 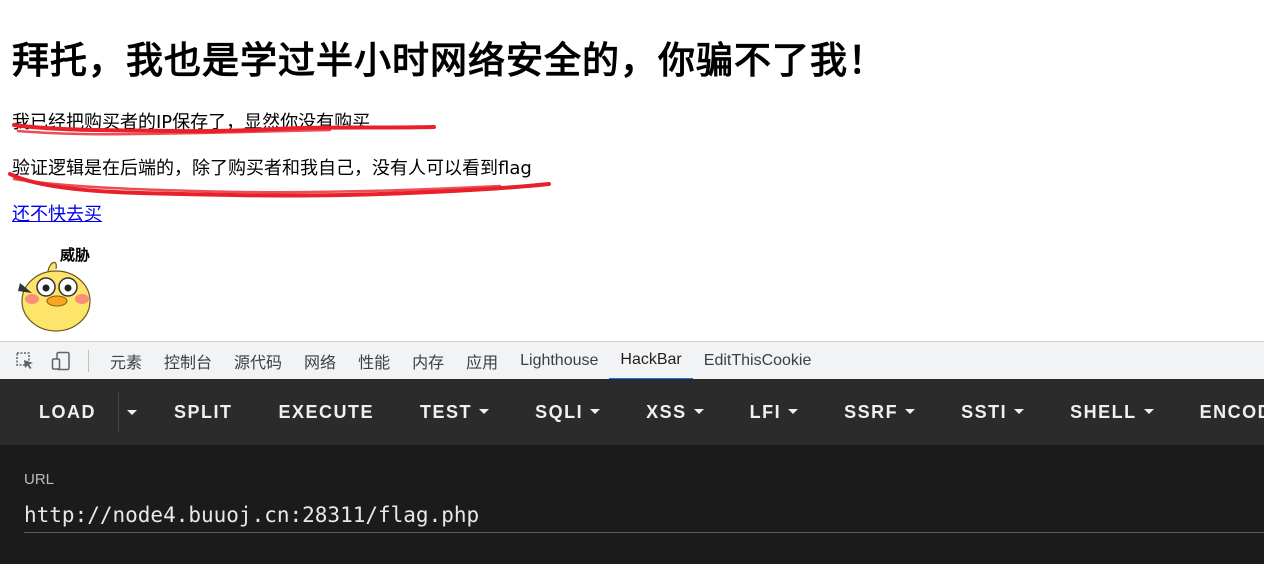 I want to click on toolbar-divider, so click(x=88, y=360).